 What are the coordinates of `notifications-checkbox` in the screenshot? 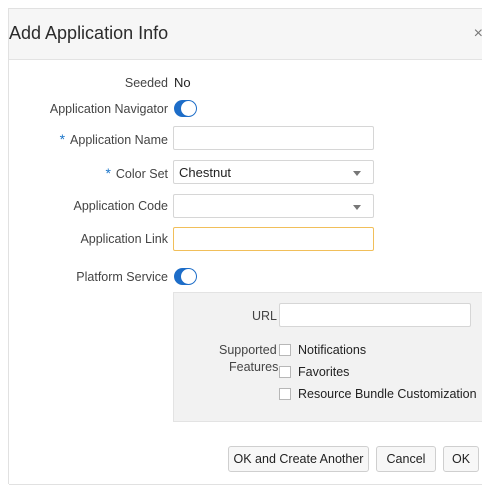 It's located at (285, 350).